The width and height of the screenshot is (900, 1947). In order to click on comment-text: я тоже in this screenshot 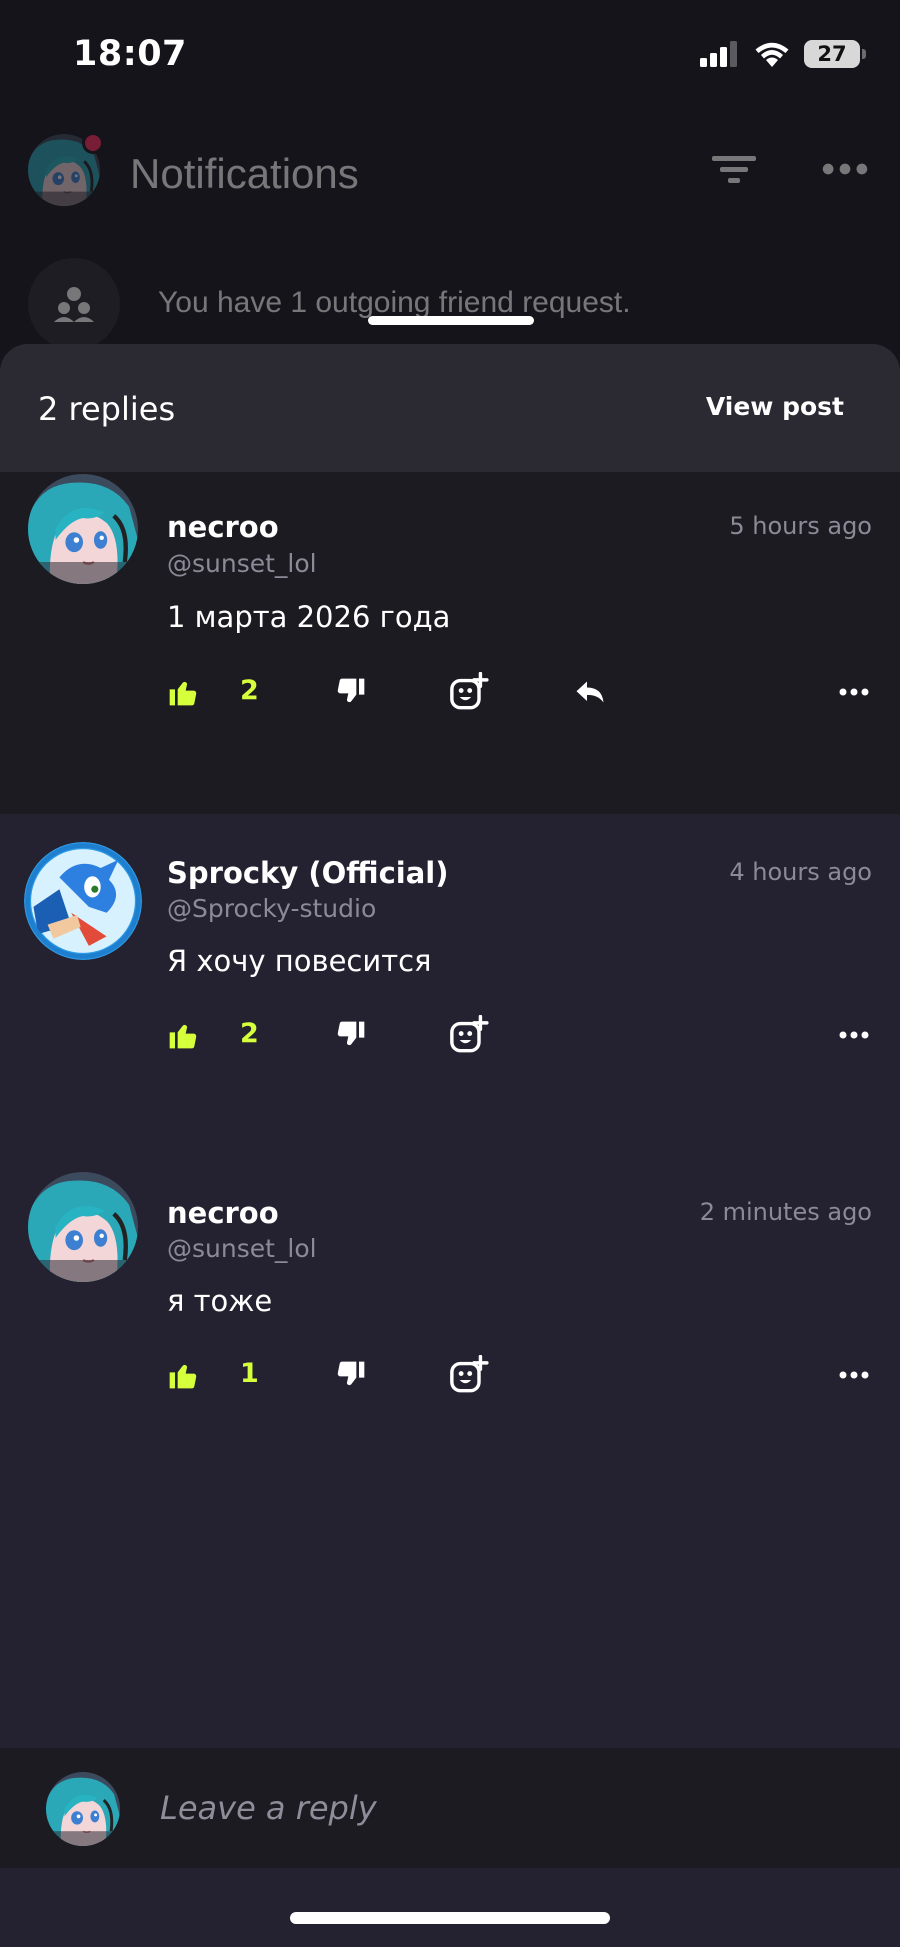, I will do `click(220, 1301)`.